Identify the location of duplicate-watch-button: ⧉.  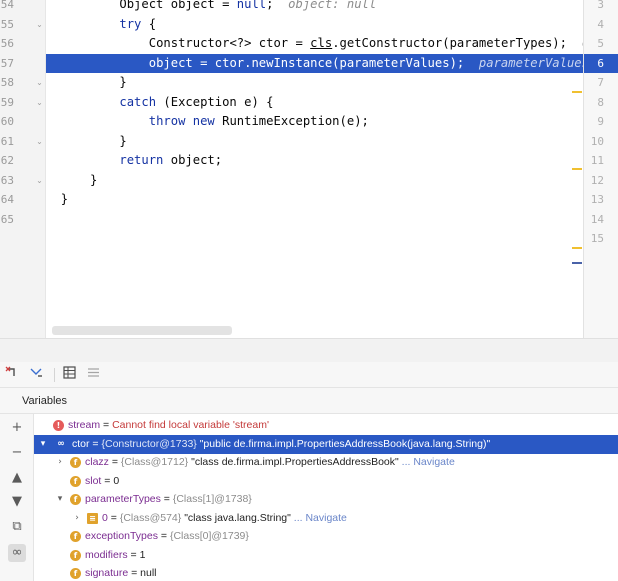
(17, 527).